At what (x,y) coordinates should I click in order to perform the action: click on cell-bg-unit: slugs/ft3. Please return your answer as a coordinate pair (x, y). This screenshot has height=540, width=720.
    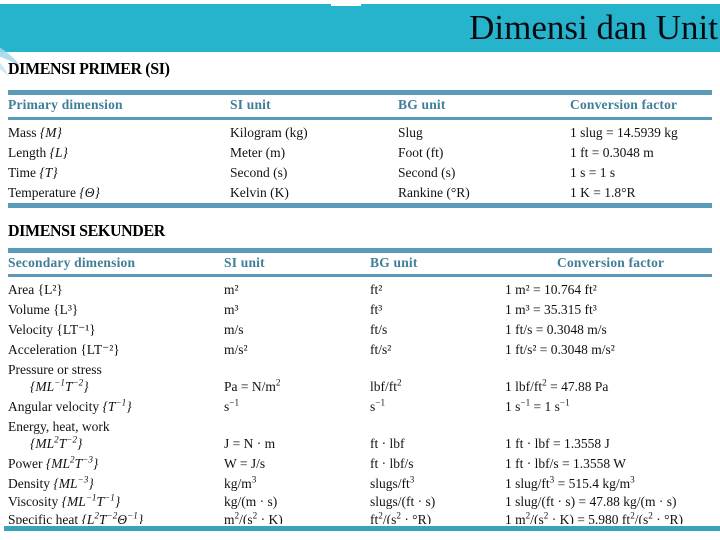
    Looking at the image, I should click on (392, 482).